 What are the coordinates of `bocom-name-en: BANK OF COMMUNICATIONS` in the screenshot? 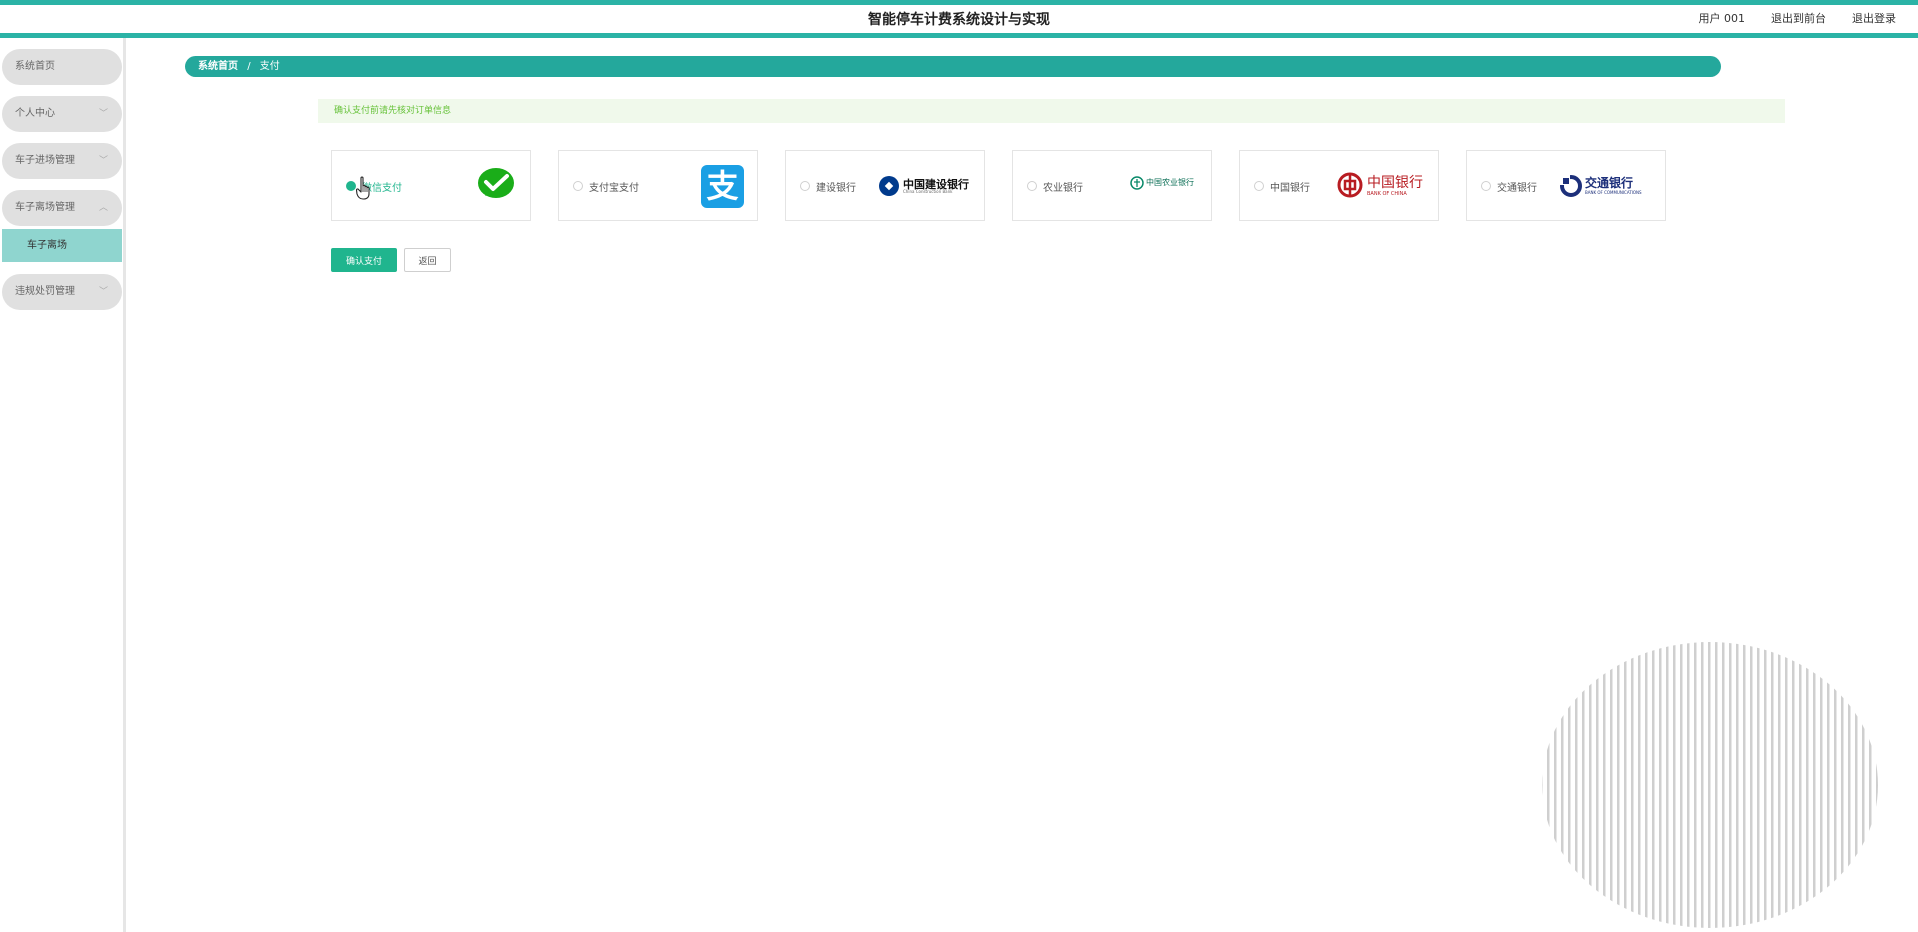 It's located at (1613, 192).